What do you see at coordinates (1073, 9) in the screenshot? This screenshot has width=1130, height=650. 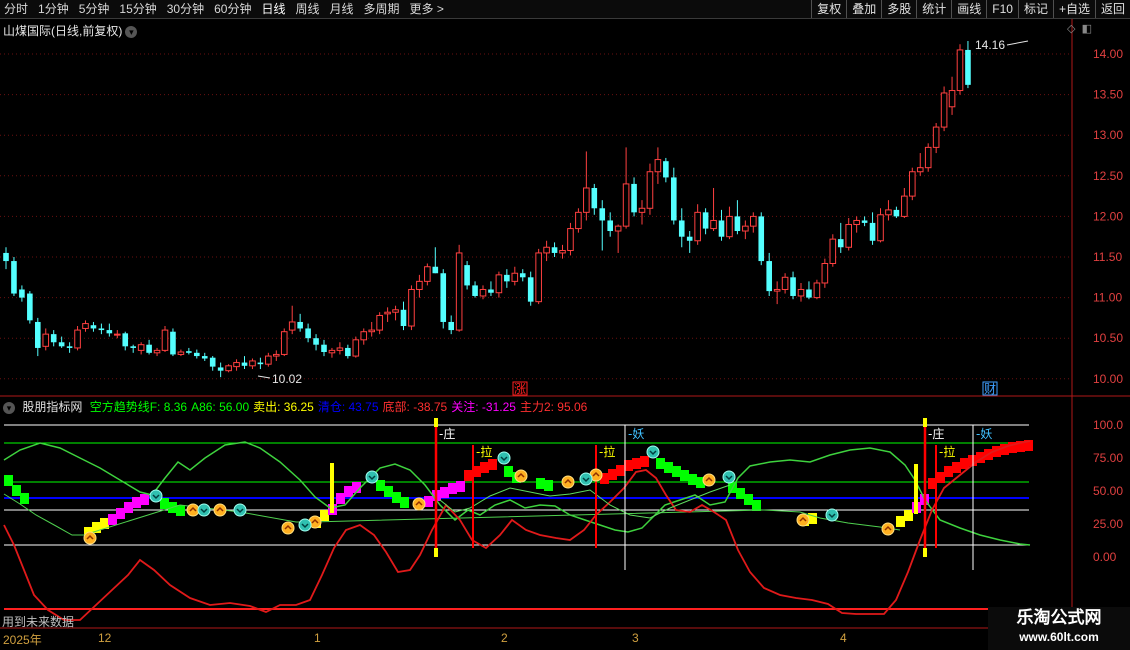 I see `toolbar-button-7: +自选` at bounding box center [1073, 9].